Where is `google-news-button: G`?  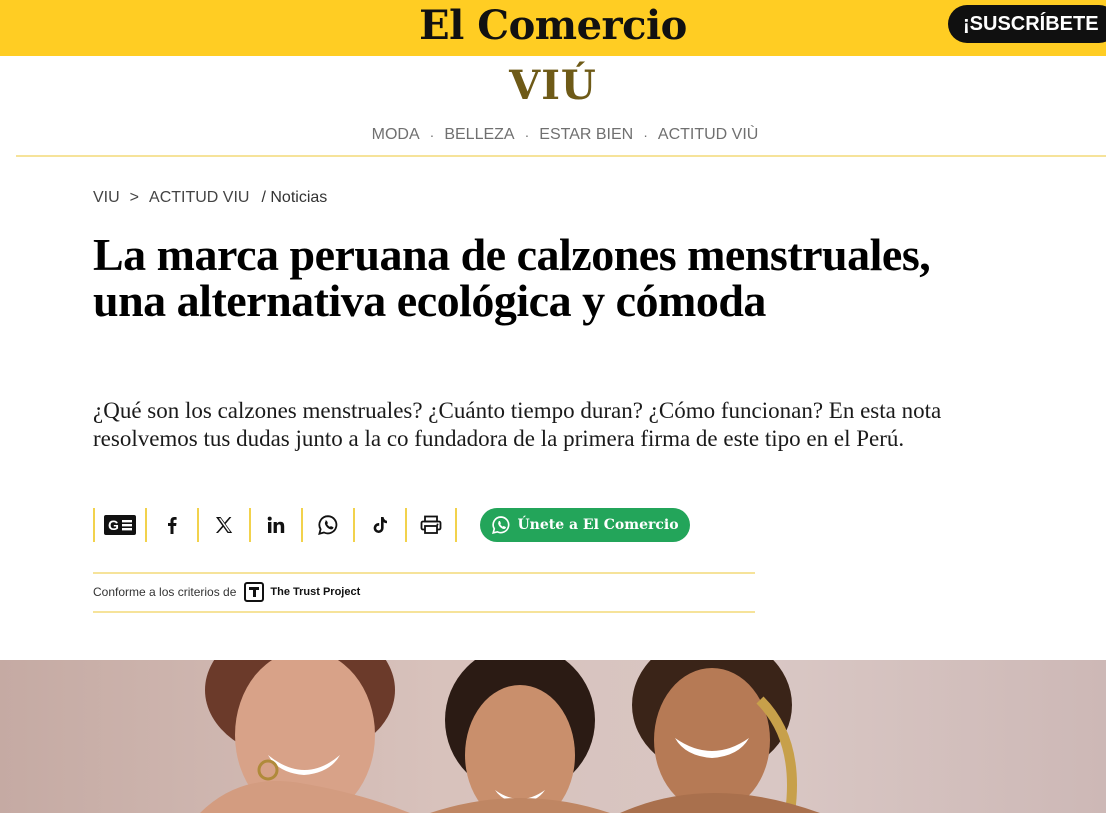 google-news-button: G is located at coordinates (119, 525).